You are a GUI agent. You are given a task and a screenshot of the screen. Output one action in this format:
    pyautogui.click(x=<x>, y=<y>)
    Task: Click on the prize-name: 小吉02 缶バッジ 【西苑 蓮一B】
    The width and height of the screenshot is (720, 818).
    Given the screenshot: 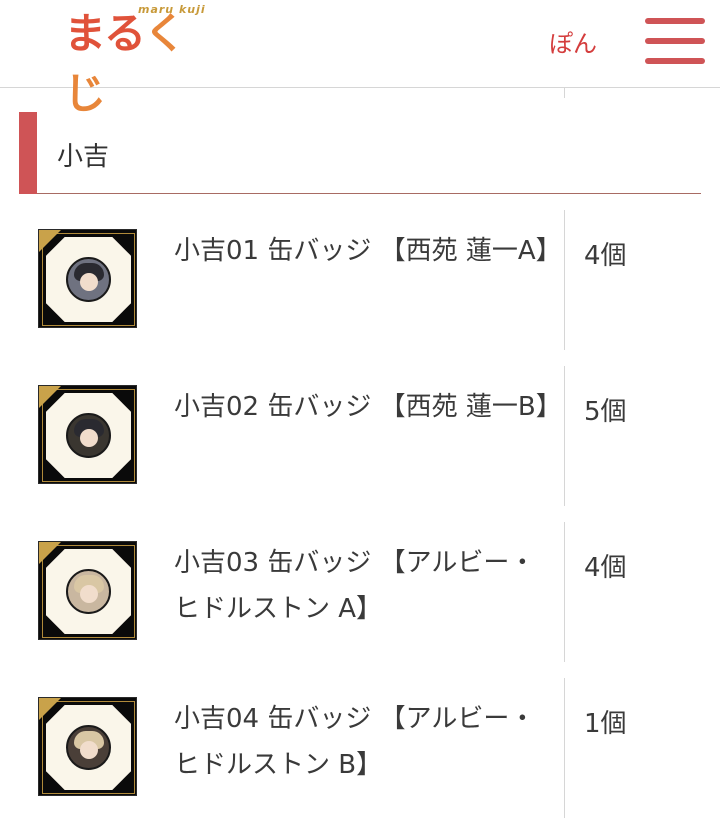 What is the action you would take?
    pyautogui.click(x=368, y=407)
    